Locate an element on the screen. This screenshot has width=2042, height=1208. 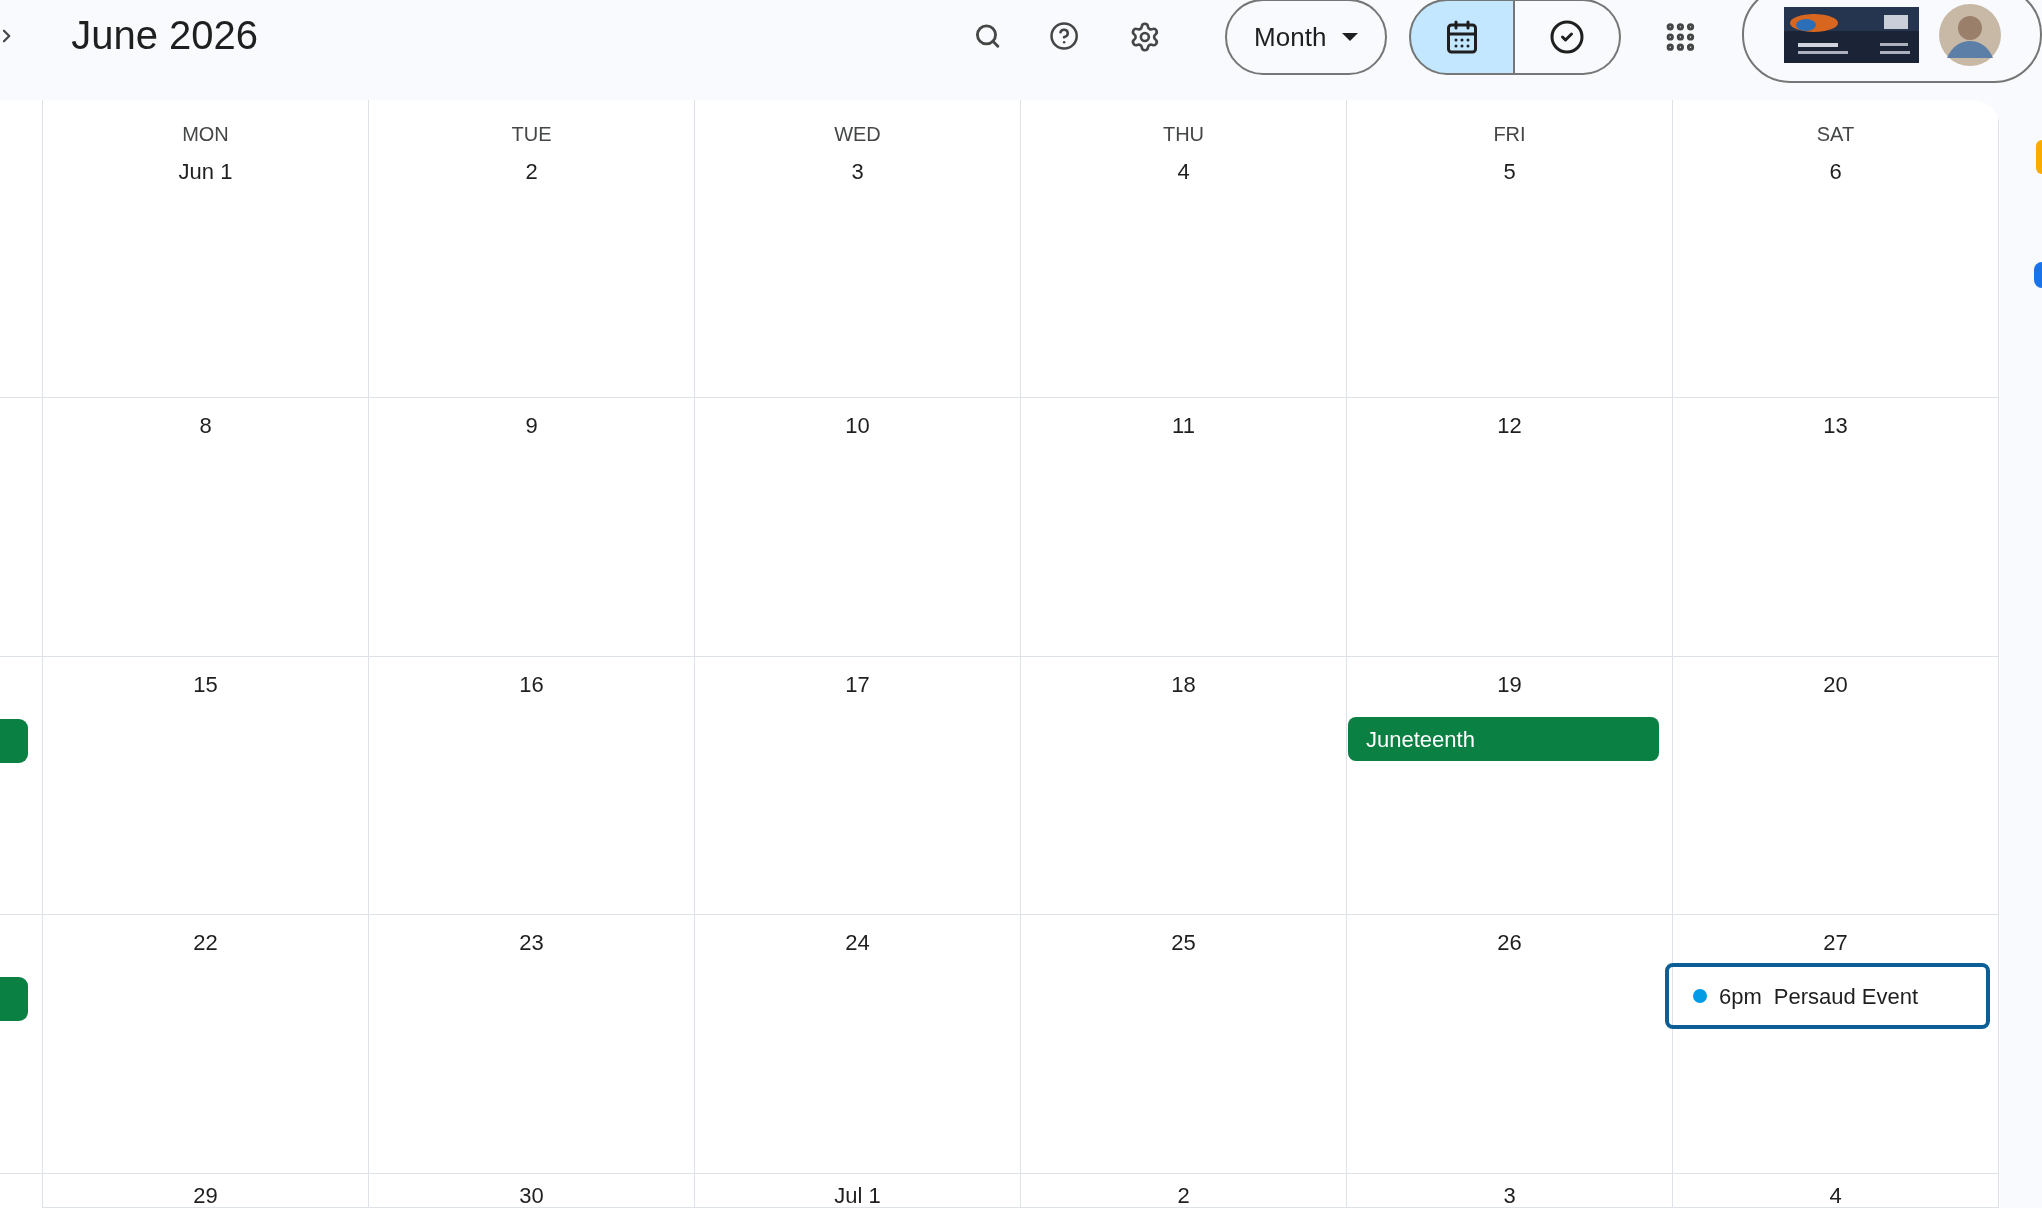
account-chip is located at coordinates (1892, 41).